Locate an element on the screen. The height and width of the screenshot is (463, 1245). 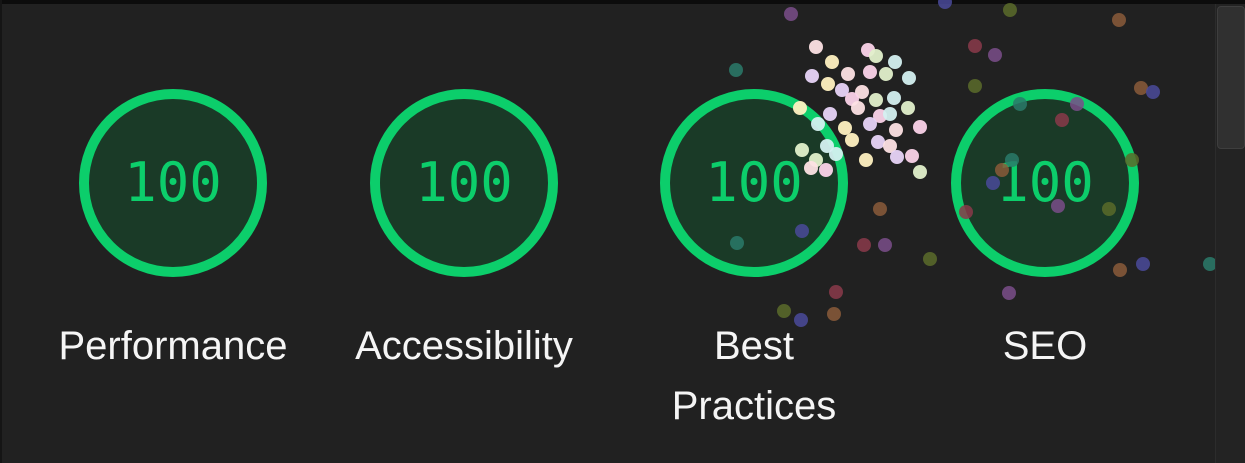
gauge-label-seo: SEO is located at coordinates (1045, 346).